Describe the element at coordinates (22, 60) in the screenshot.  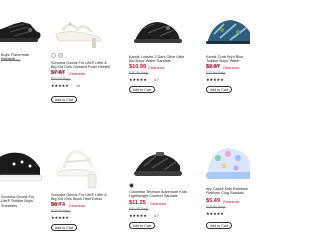
I see `product-card: Boys' Fisherman Sandals $59.00 Reg.` at that location.